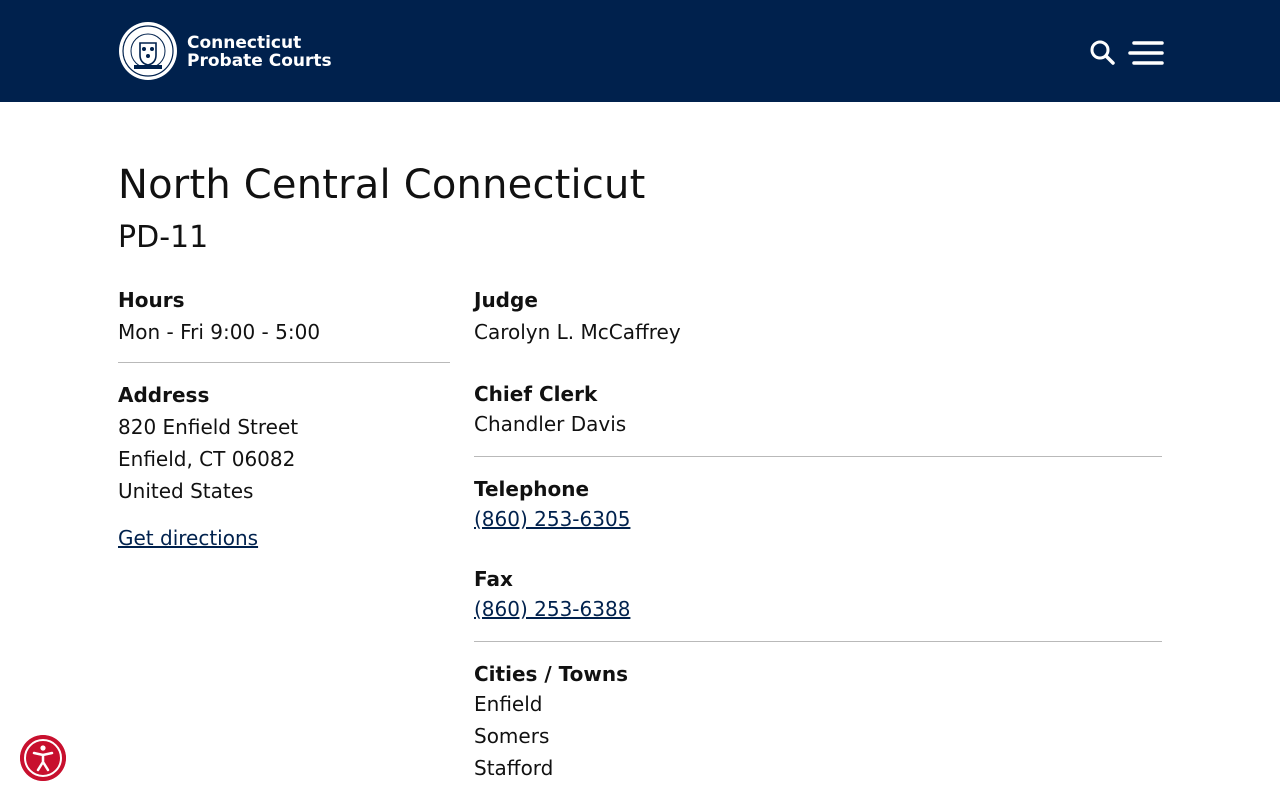 Image resolution: width=1280 pixels, height=800 pixels. What do you see at coordinates (208, 427) in the screenshot?
I see `address-line-1: 820 Enfield Street` at bounding box center [208, 427].